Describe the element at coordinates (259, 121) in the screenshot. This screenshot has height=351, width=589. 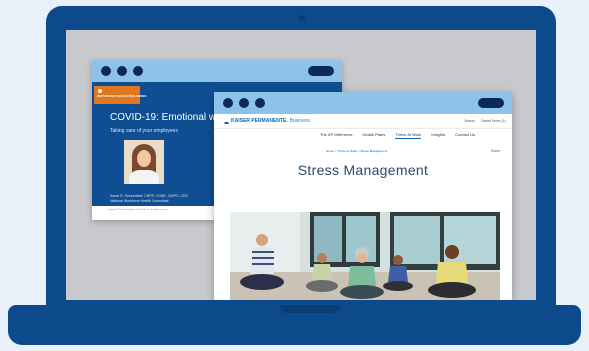
I see `logo-text: KAISER PERMANENTE.` at that location.